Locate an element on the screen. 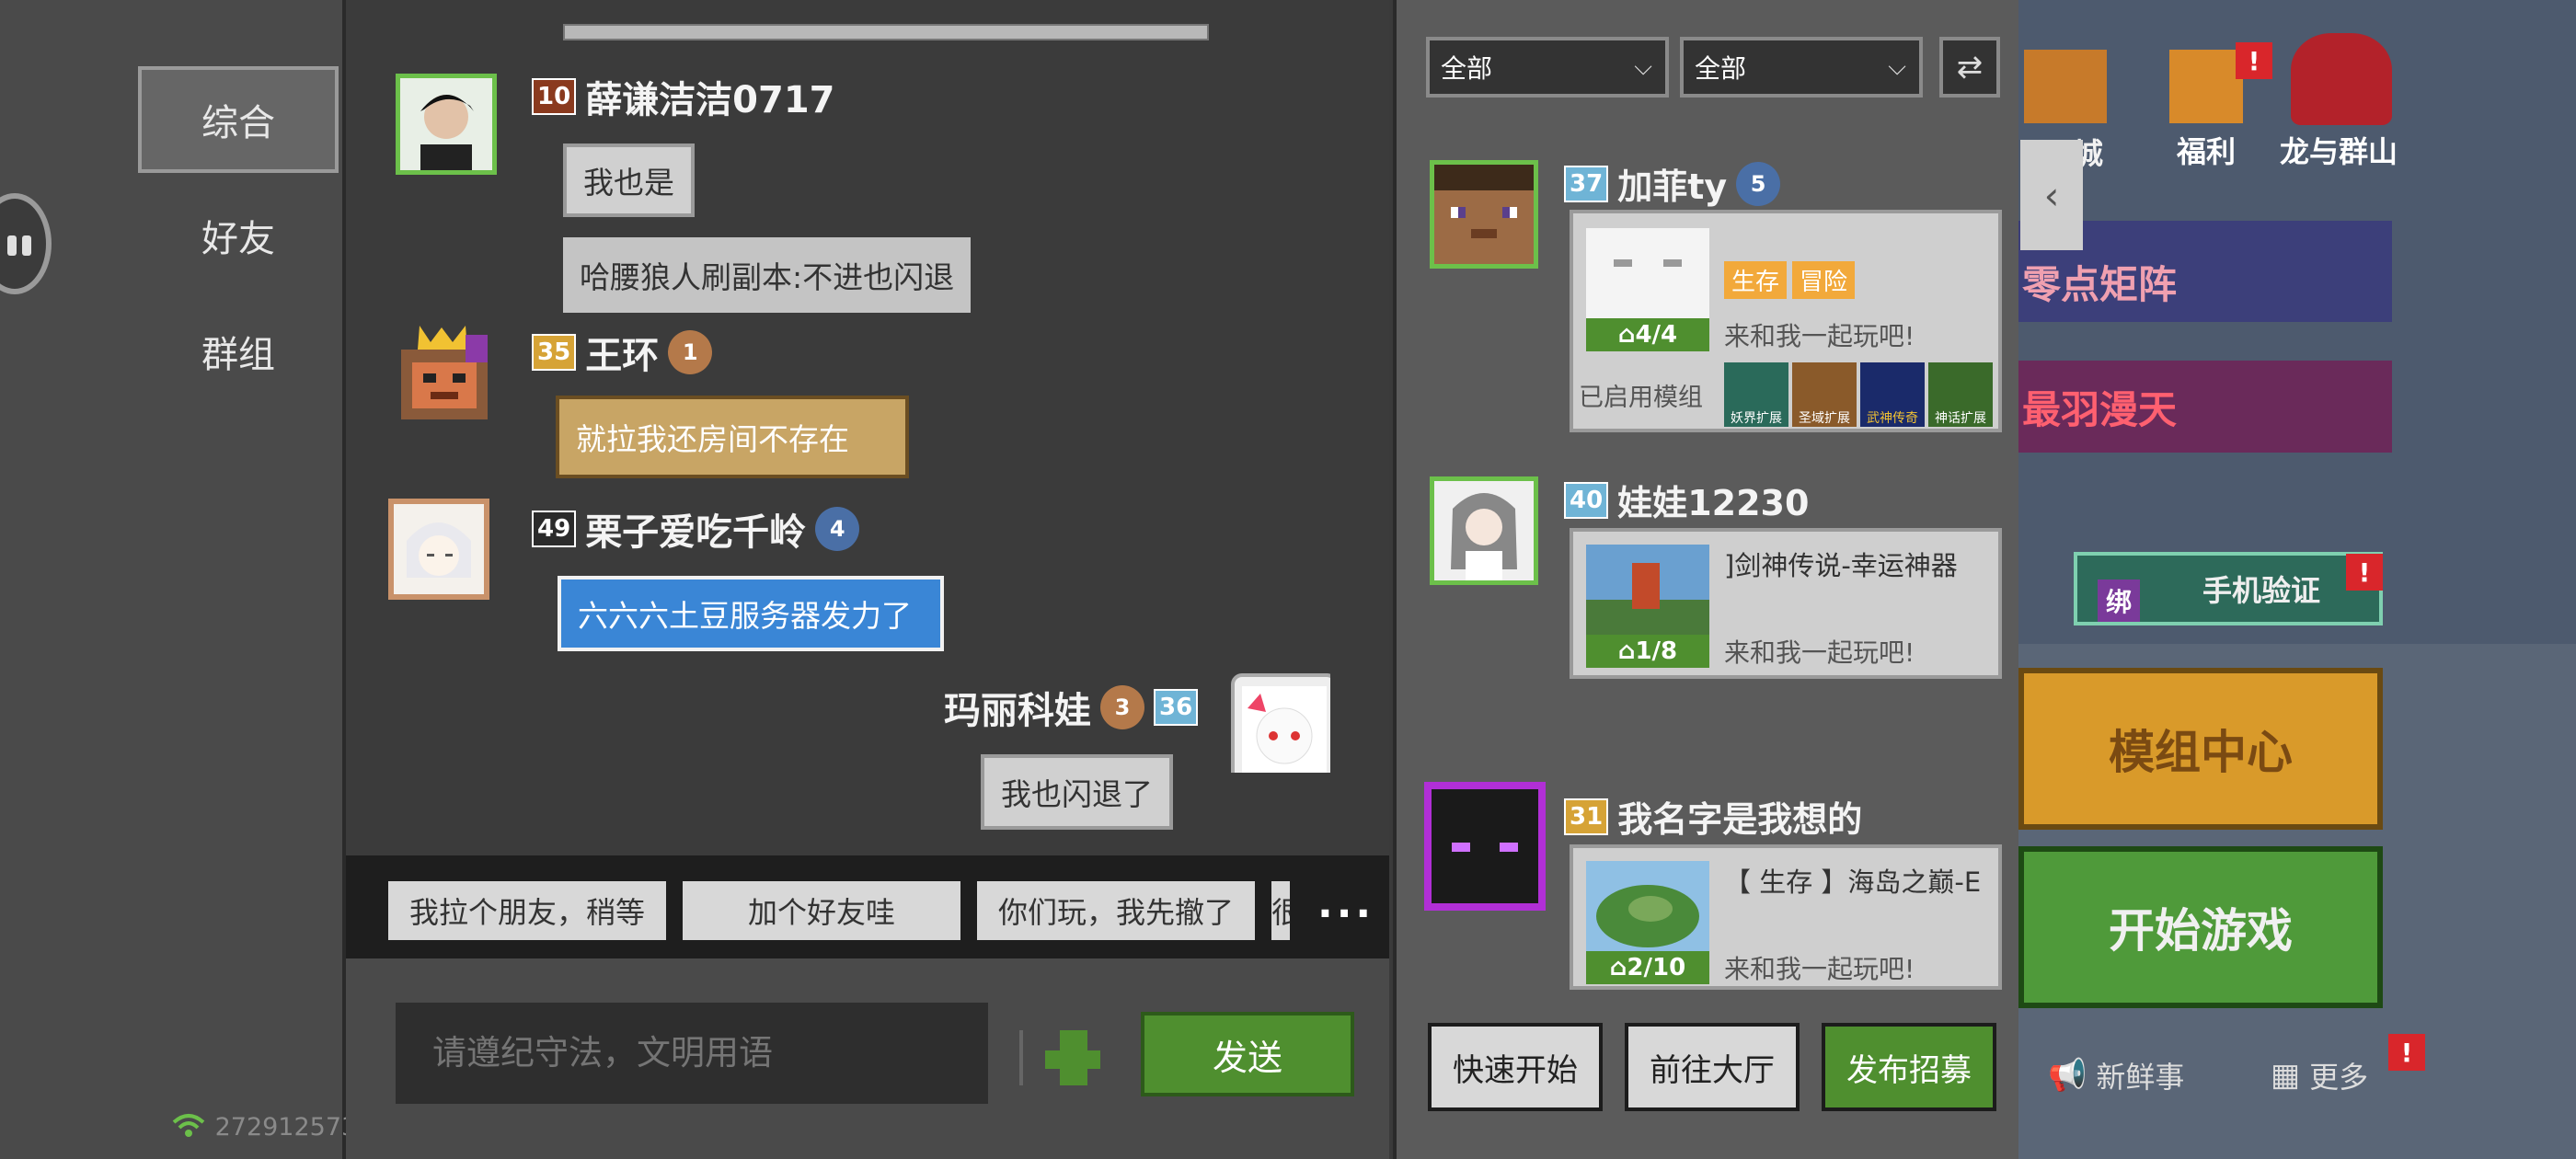 This screenshot has height=1159, width=2576. more-label: 更多 is located at coordinates (2339, 1077).